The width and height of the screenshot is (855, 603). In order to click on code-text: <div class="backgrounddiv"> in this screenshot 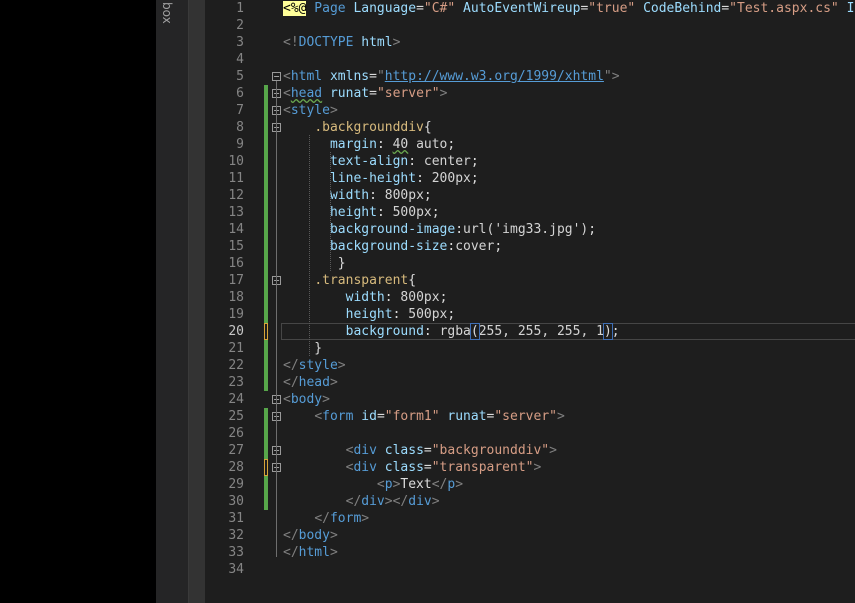, I will do `click(451, 450)`.